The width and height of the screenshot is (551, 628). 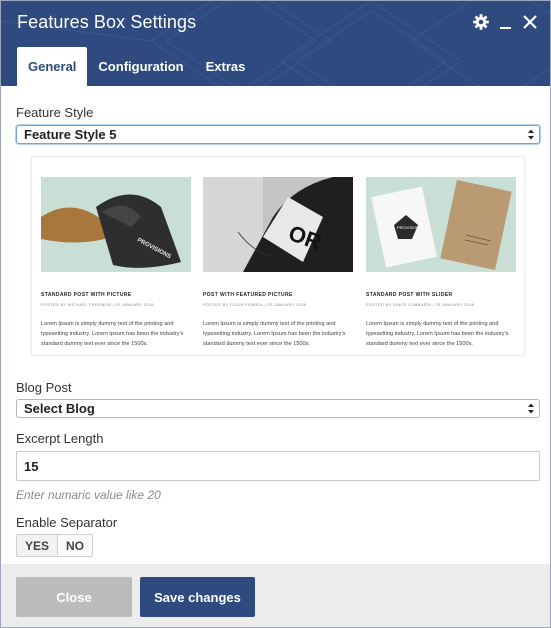 What do you see at coordinates (278, 224) in the screenshot?
I see `post-image: OR` at bounding box center [278, 224].